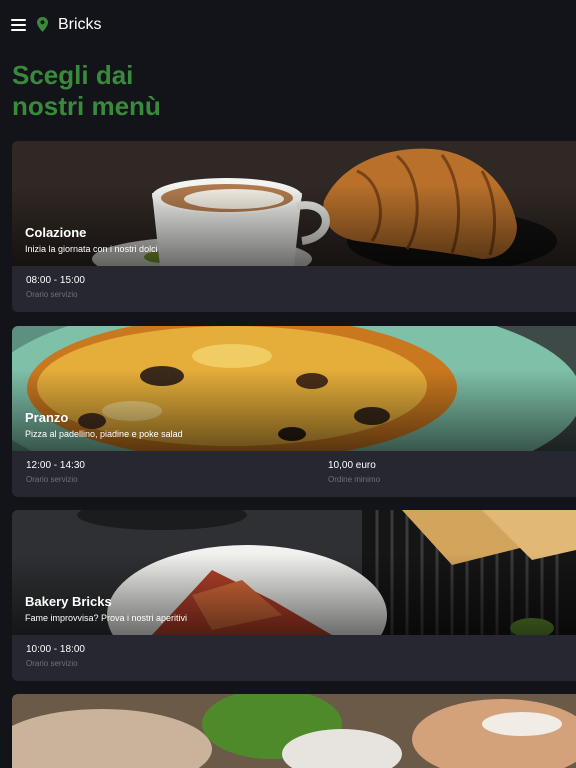  What do you see at coordinates (162, 91) in the screenshot?
I see `page-title: Scegli dai nostri menù` at bounding box center [162, 91].